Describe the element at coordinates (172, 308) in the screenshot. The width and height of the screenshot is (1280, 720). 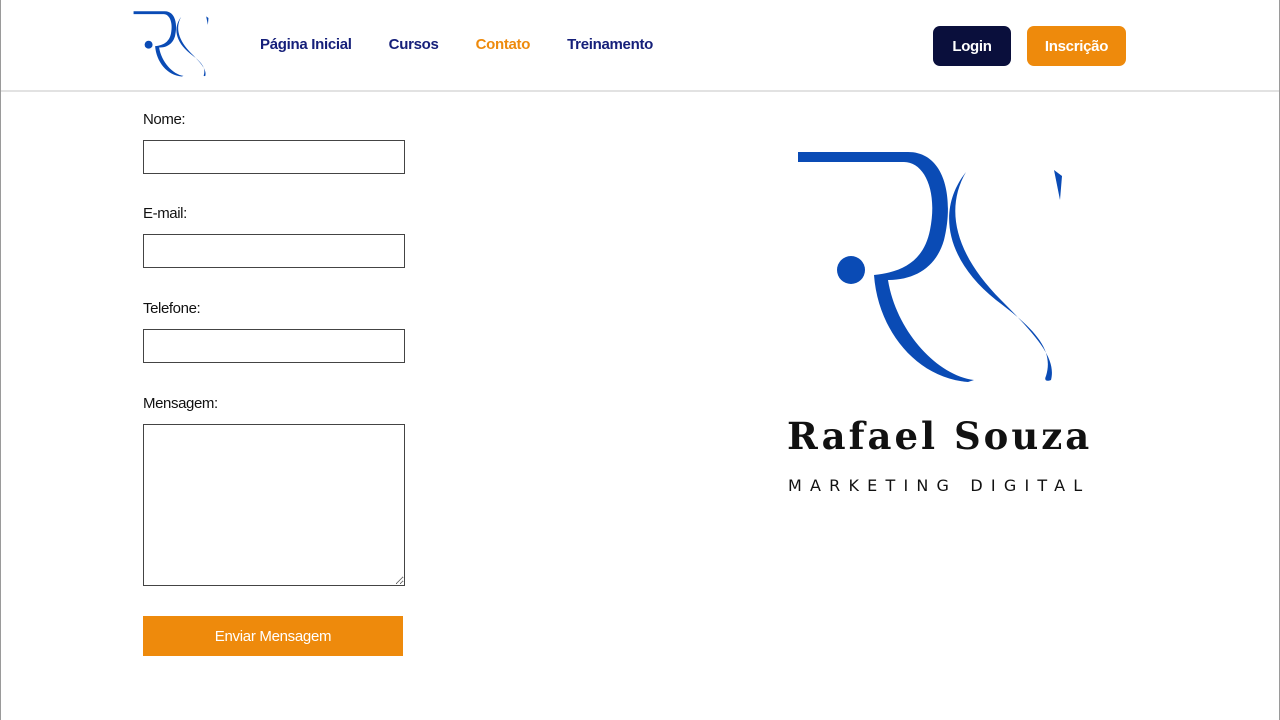
I see `phone-label: Telefone:` at that location.